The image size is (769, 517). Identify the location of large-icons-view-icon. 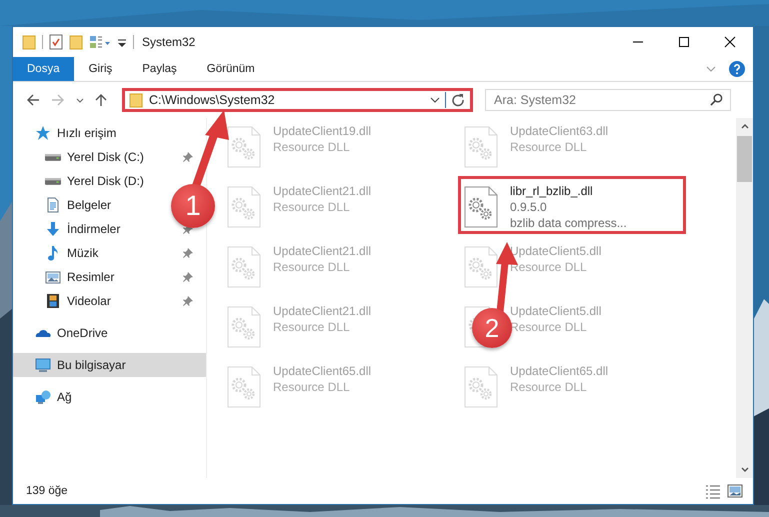
(735, 491).